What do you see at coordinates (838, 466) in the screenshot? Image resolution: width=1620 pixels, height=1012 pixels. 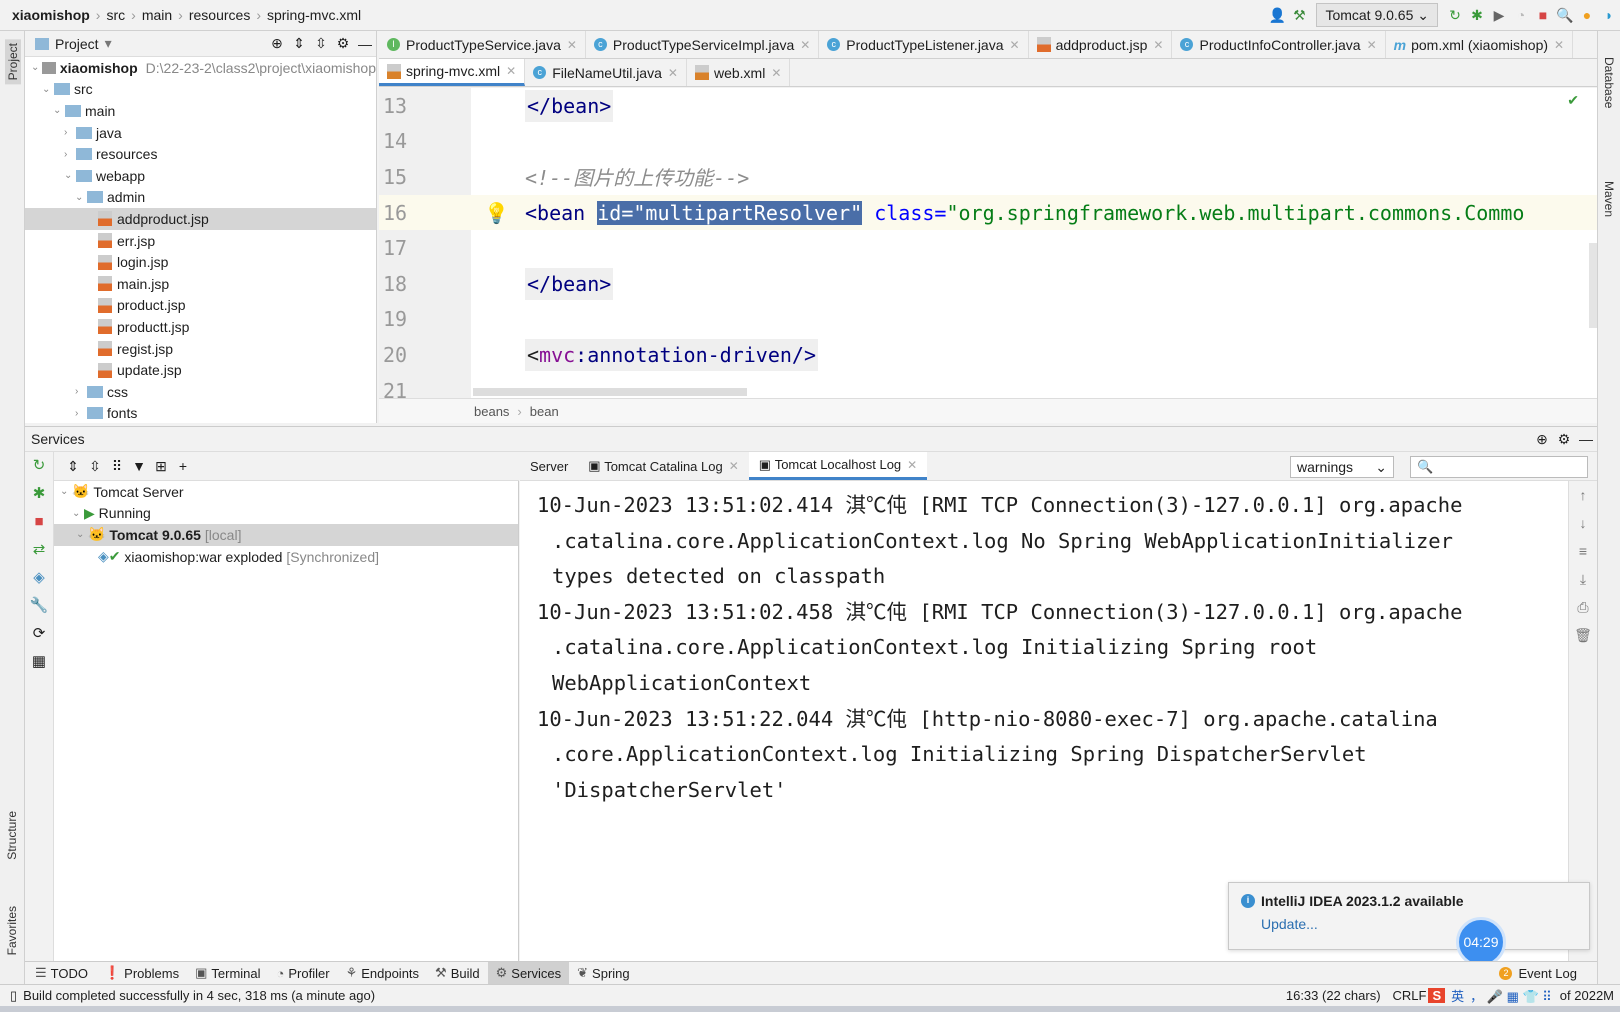 I see `tab-localhost-log: ▣ Tomcat Localhost Log ✕` at bounding box center [838, 466].